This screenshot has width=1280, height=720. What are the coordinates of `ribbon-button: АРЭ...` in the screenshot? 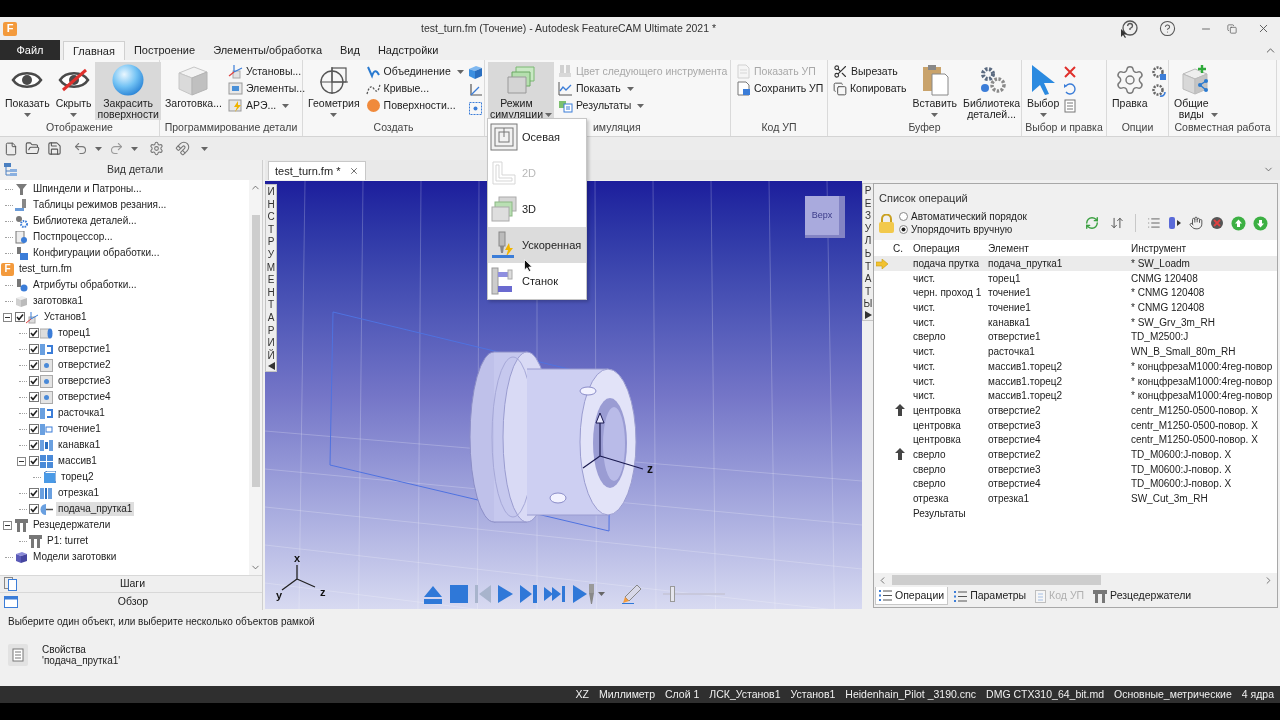 It's located at (258, 105).